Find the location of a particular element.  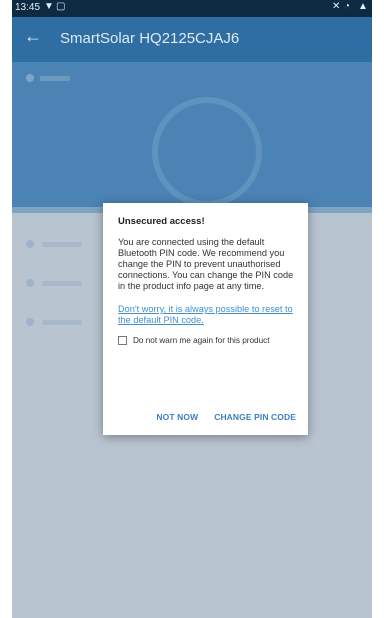

do-not-warn-checkbox-row: Do not warn me again for this product is located at coordinates (206, 340).